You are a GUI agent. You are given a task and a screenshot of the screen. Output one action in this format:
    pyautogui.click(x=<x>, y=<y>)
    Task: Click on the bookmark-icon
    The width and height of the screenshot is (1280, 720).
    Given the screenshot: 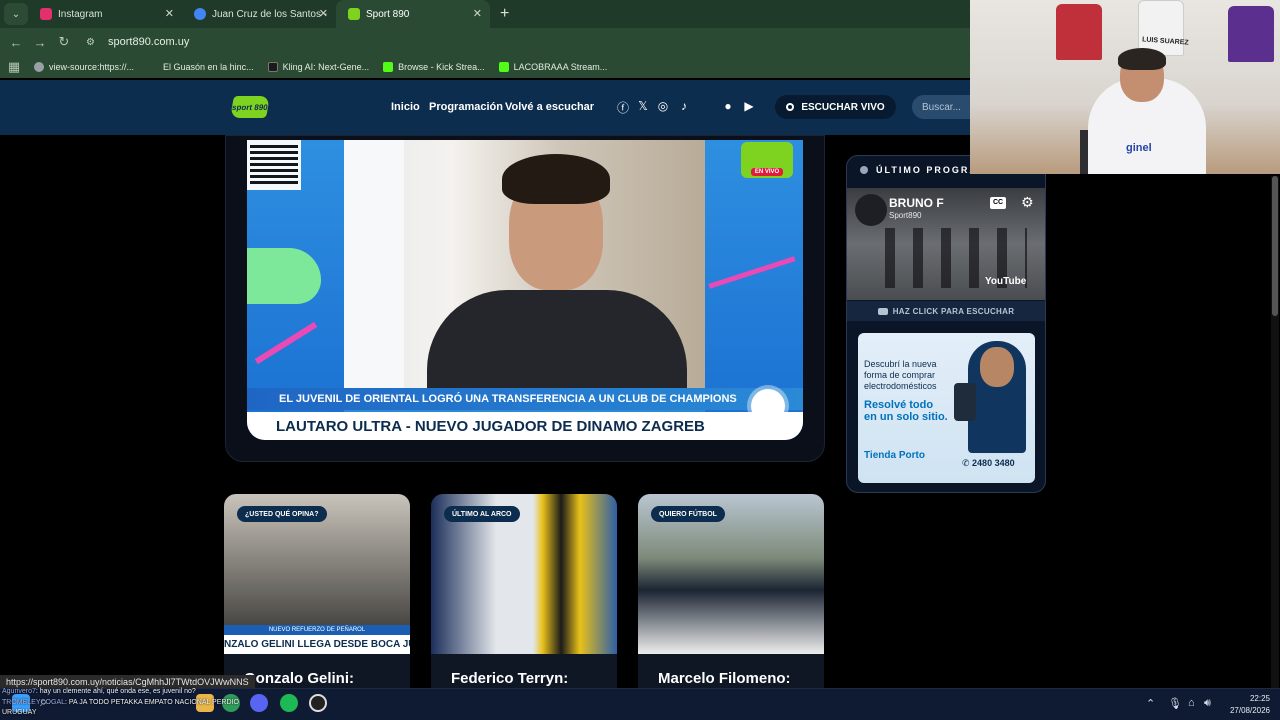 What is the action you would take?
    pyautogui.click(x=153, y=67)
    